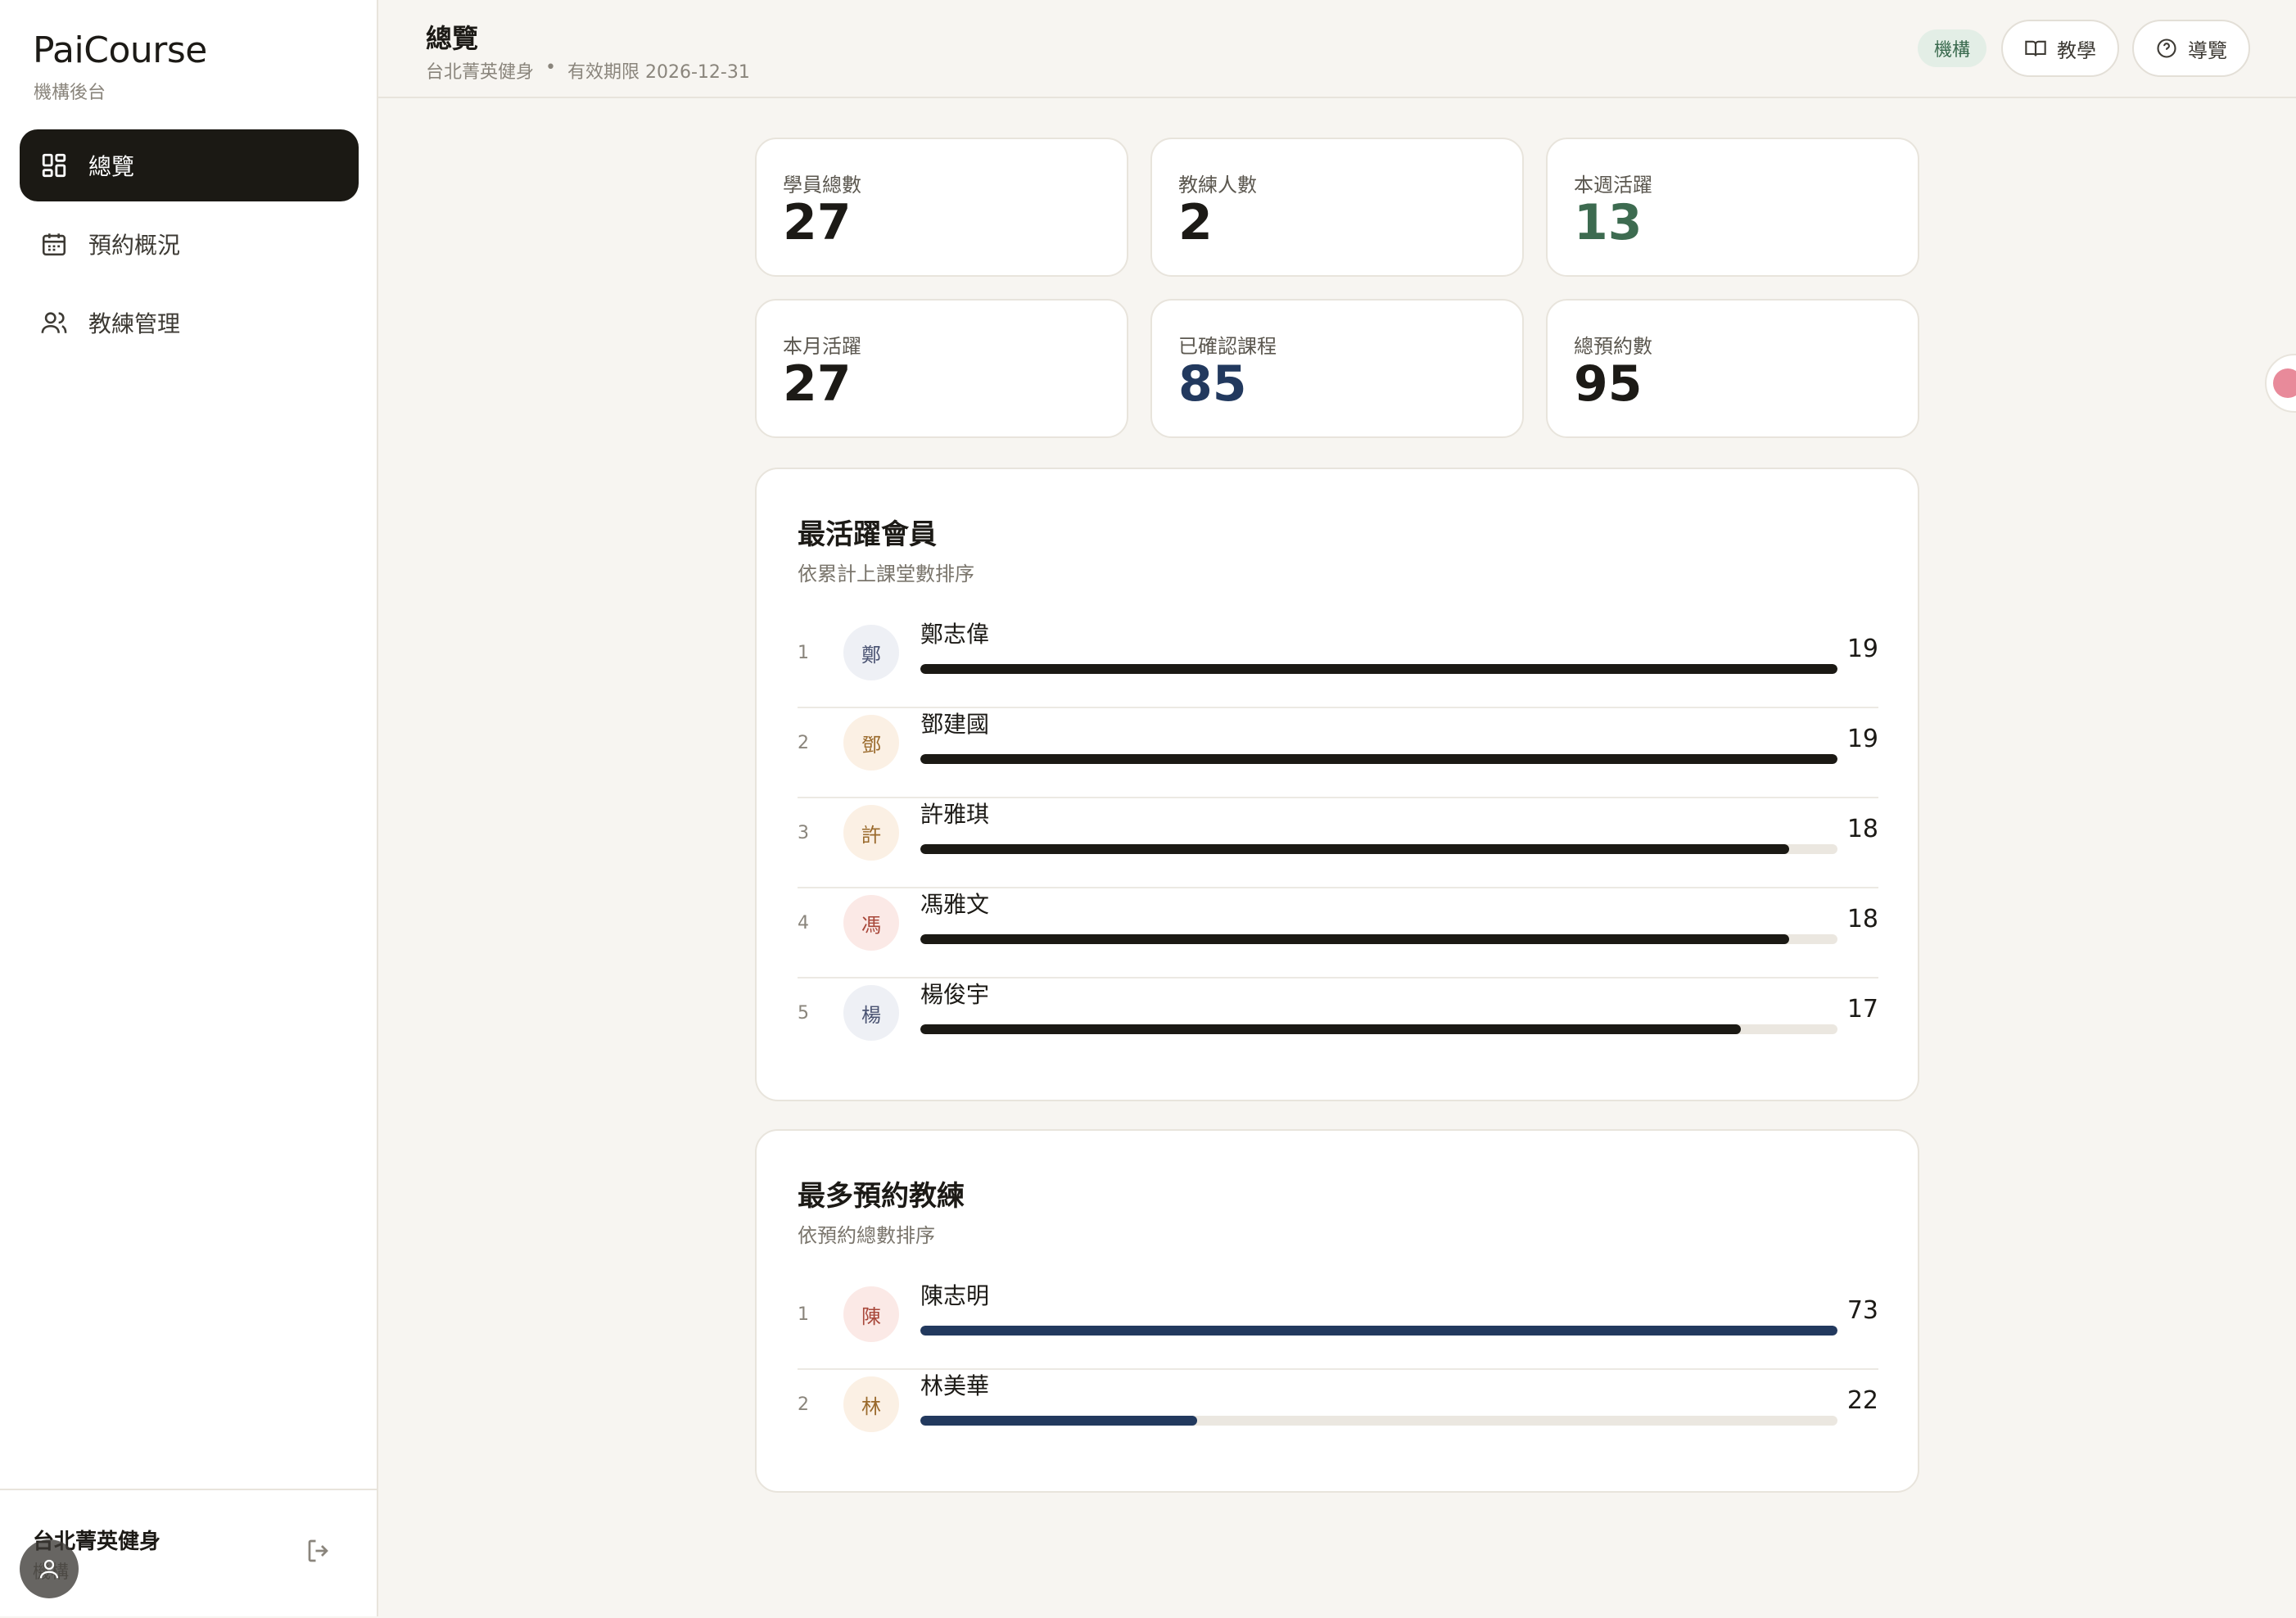 The width and height of the screenshot is (2296, 1618). I want to click on avatar: 陳, so click(871, 1314).